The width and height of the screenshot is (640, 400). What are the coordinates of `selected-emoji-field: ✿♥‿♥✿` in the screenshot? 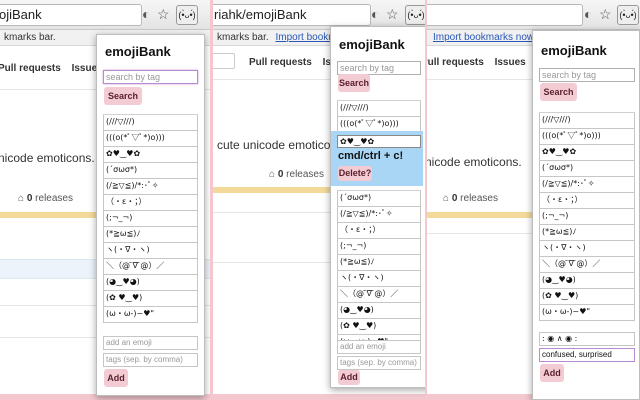 It's located at (379, 141).